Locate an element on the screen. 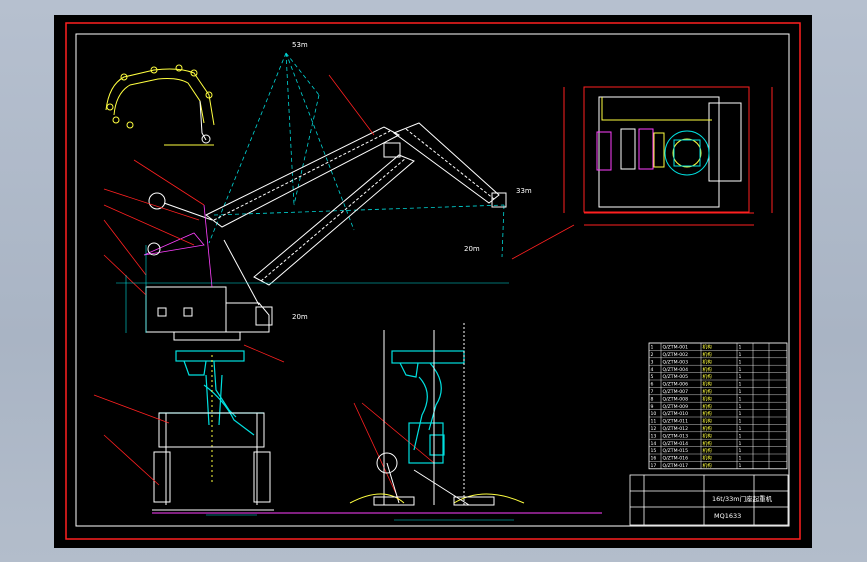 The height and width of the screenshot is (562, 867). parts-table-cell: Q/ZTM-017 is located at coordinates (676, 466).